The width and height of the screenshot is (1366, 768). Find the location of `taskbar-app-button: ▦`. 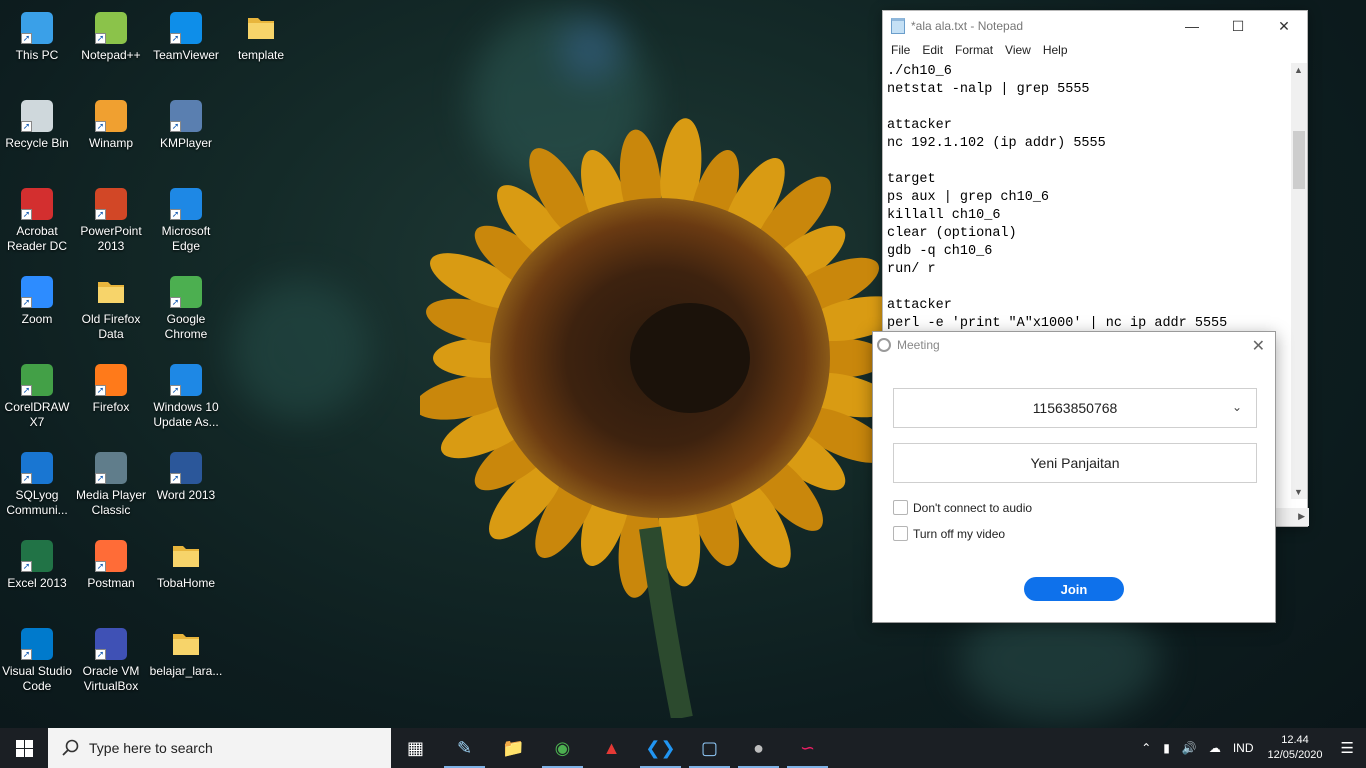

taskbar-app-button: ▦ is located at coordinates (415, 748).